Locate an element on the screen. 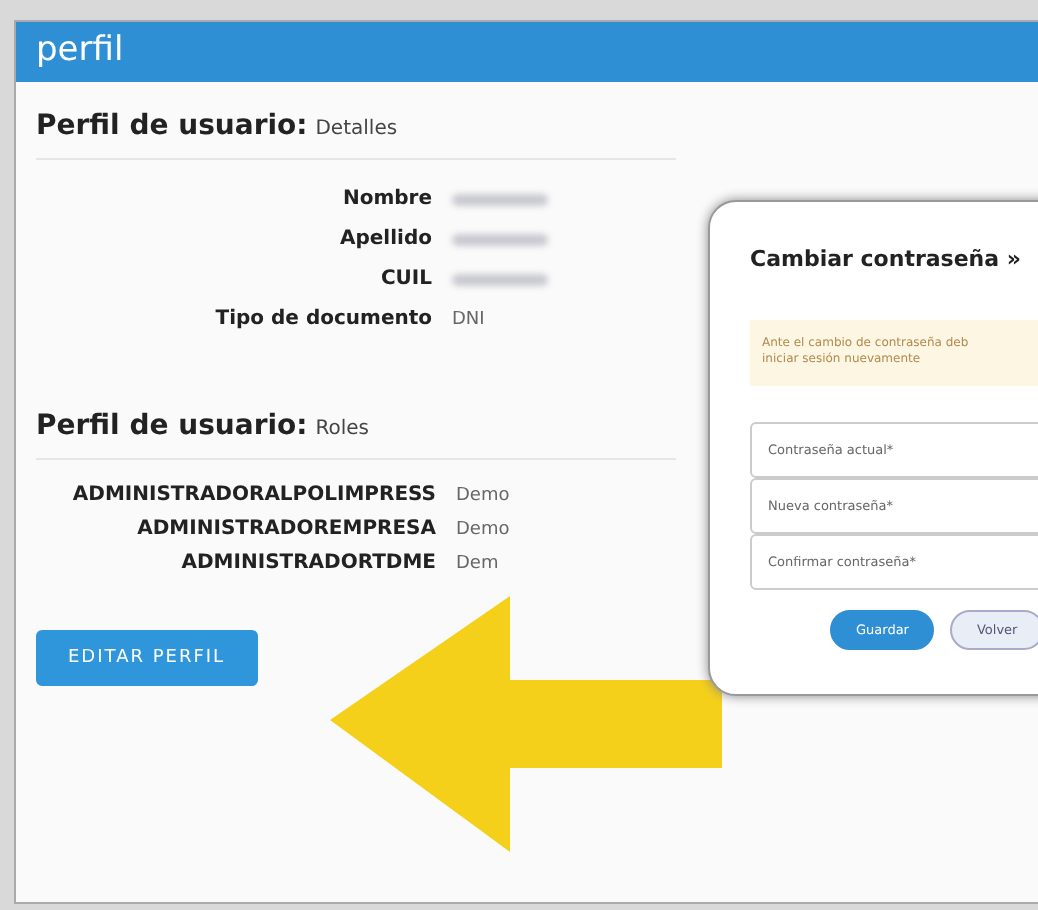 The width and height of the screenshot is (1038, 910). section-subheading: Detalles is located at coordinates (356, 129).